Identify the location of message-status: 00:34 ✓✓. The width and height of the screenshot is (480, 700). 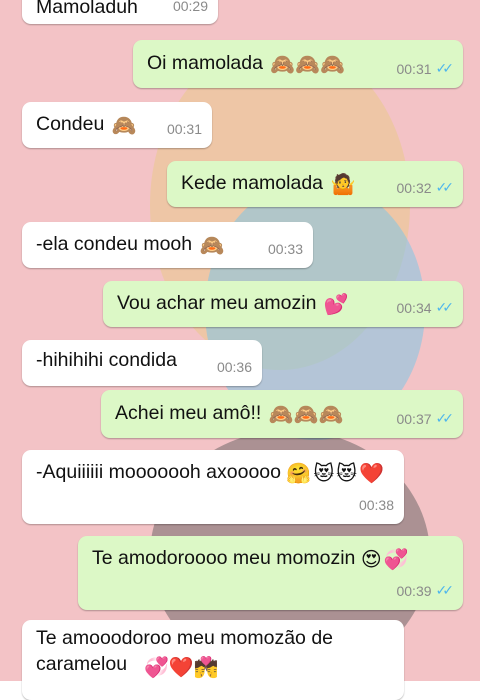
(425, 308).